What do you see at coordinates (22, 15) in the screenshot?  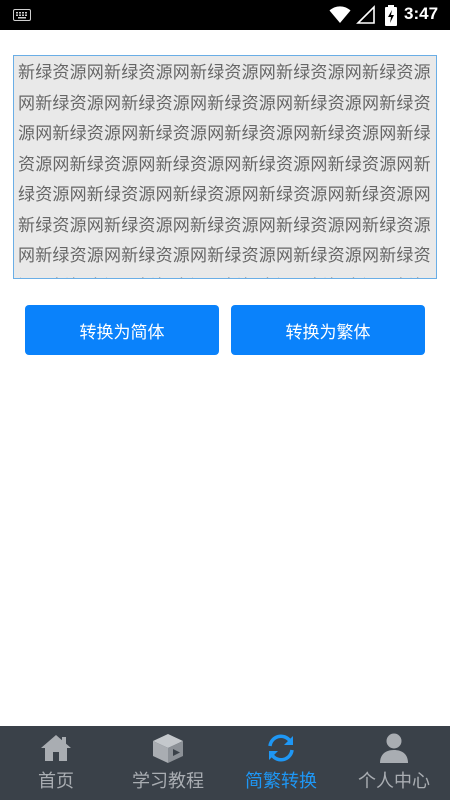 I see `keyboard-icon` at bounding box center [22, 15].